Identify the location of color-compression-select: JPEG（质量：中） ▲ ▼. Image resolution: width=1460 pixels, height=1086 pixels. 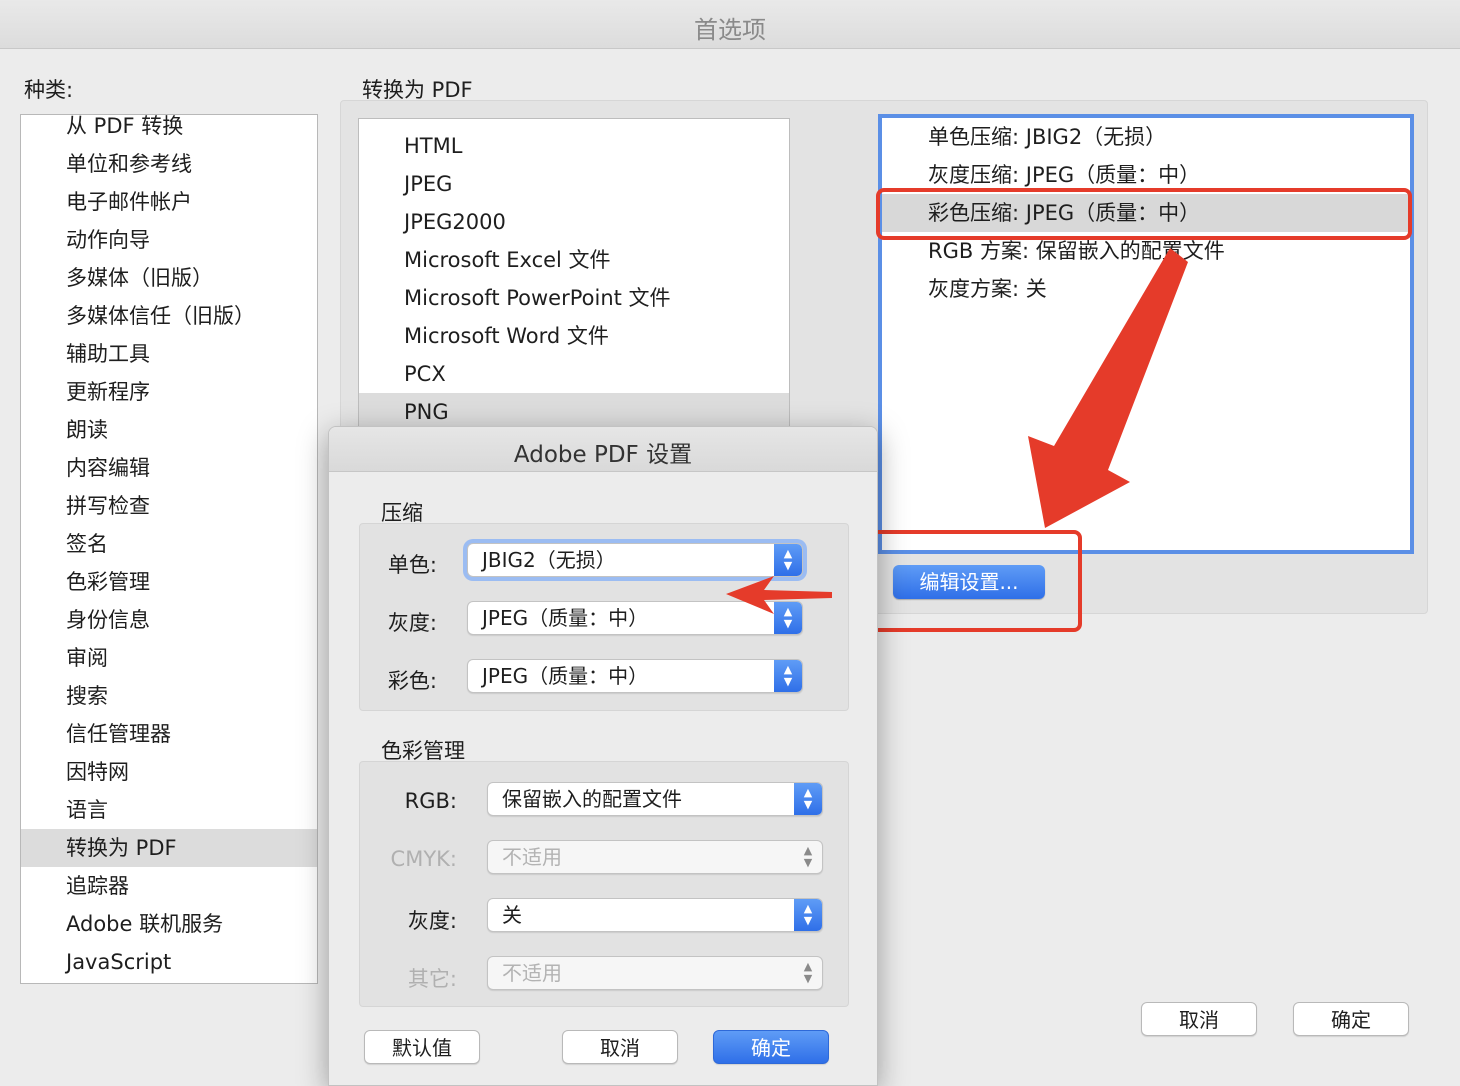
(635, 676).